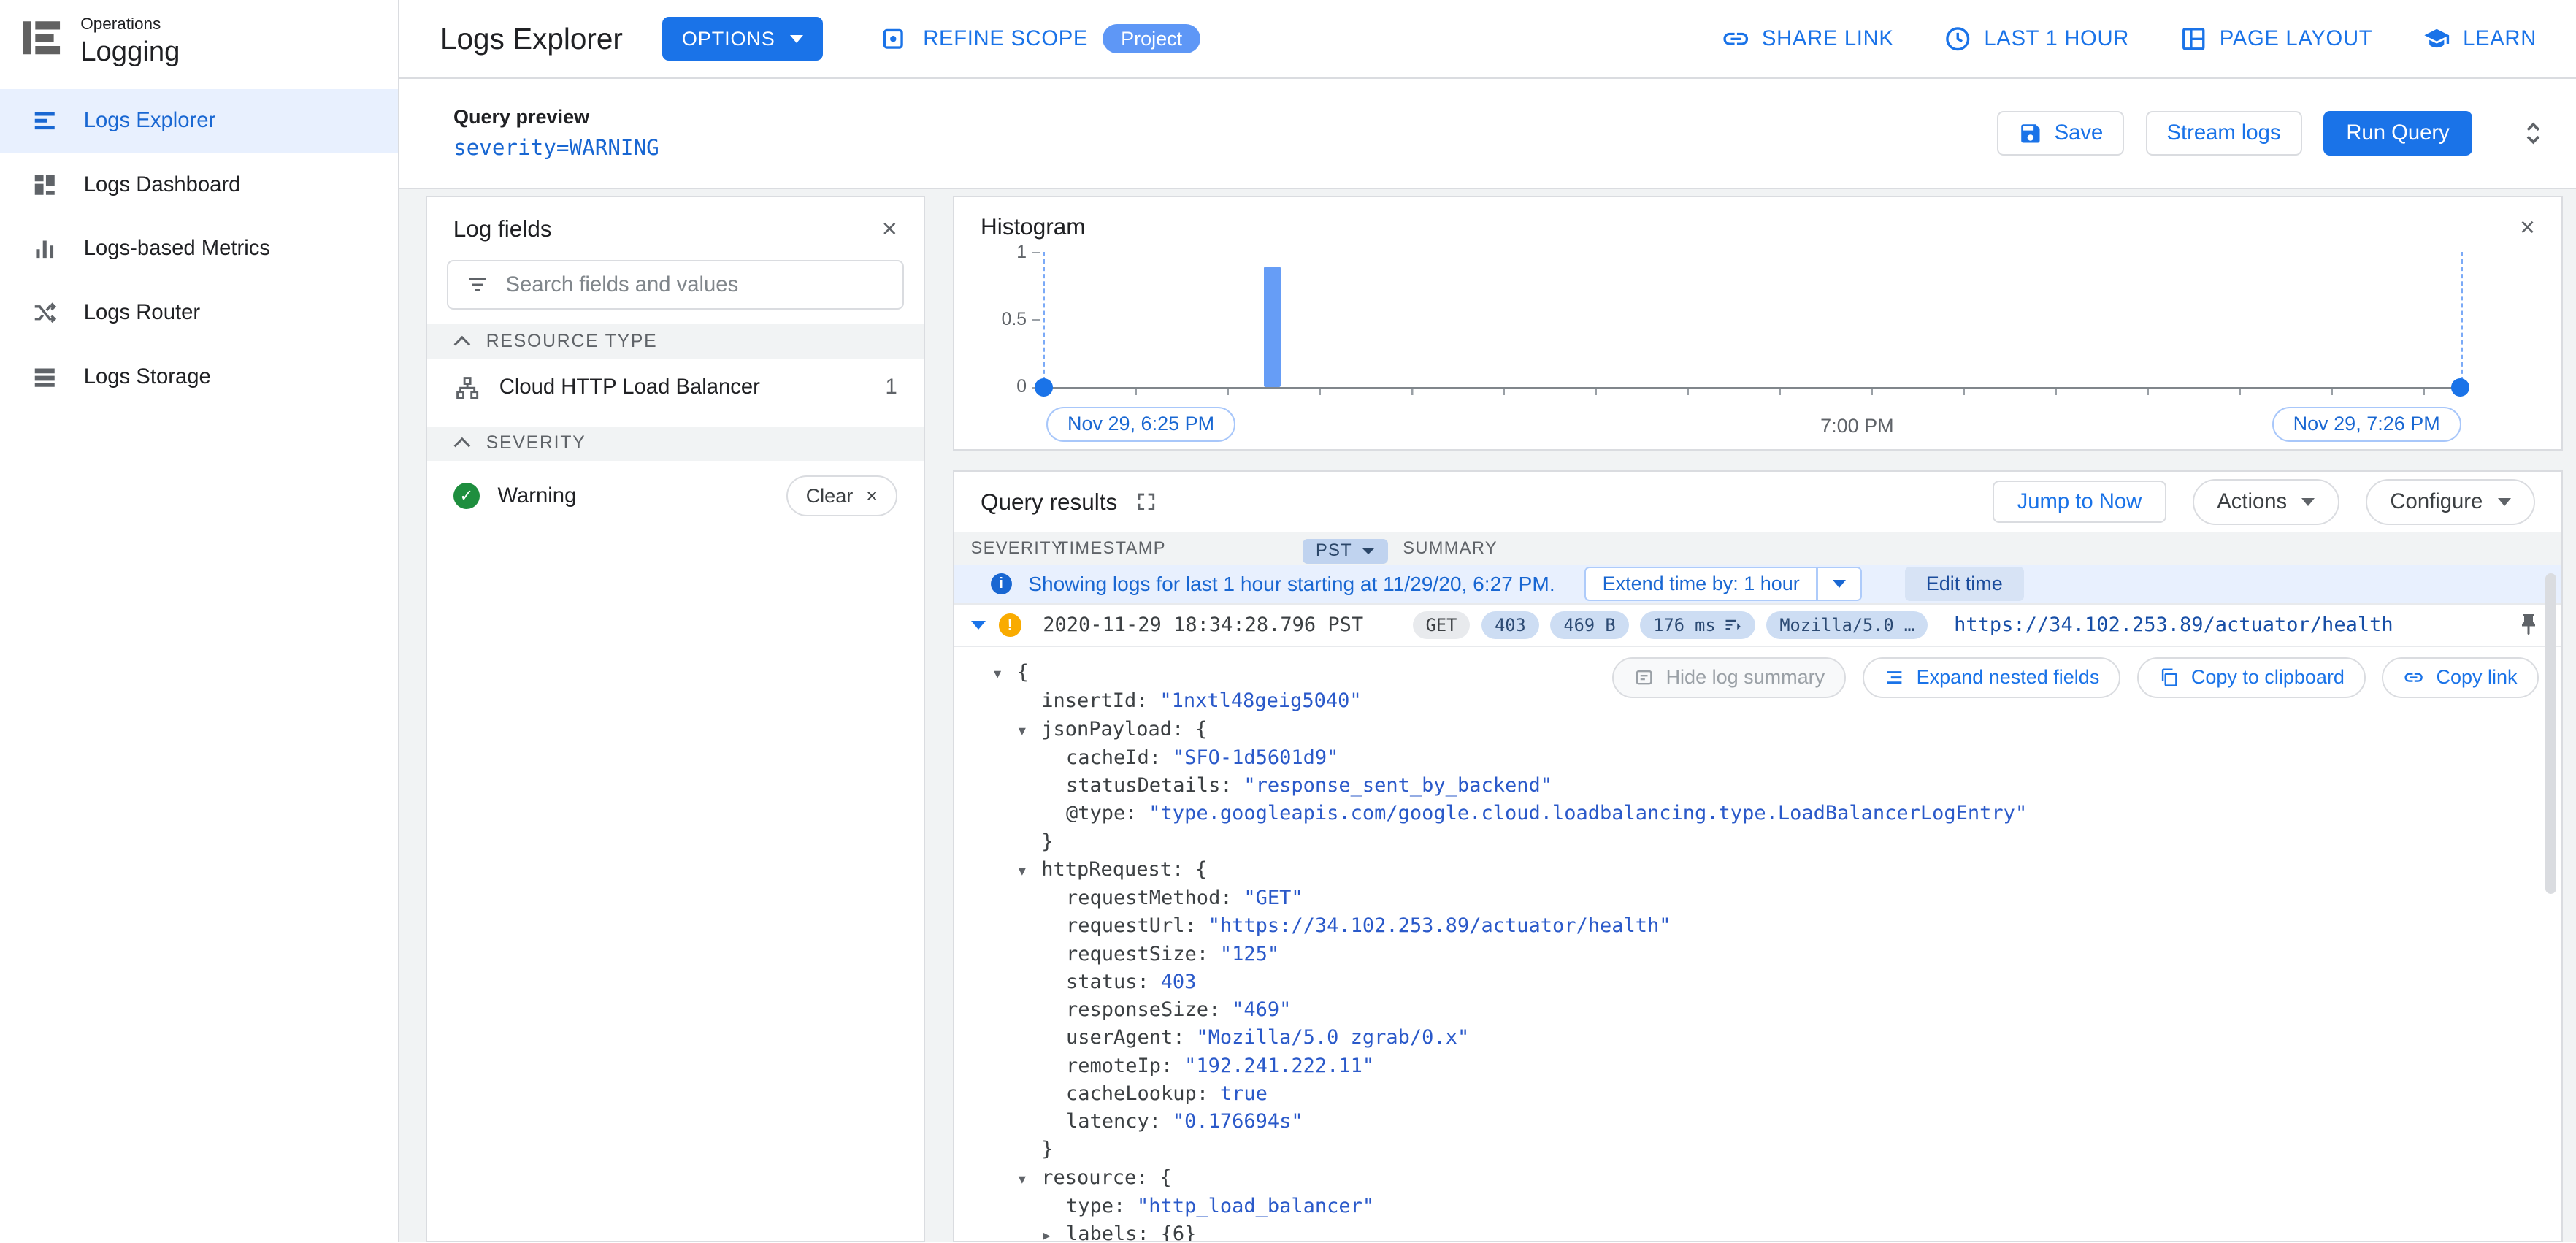 The width and height of the screenshot is (2576, 1243). Describe the element at coordinates (2460, 387) in the screenshot. I see `range-end-handle` at that location.